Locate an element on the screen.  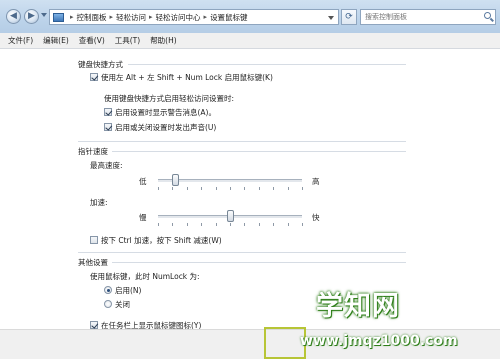
enable-shortcut-label: 使用左 Alt + 左 Shift + Num Lock 启用鼠标键(K) is located at coordinates (187, 77).